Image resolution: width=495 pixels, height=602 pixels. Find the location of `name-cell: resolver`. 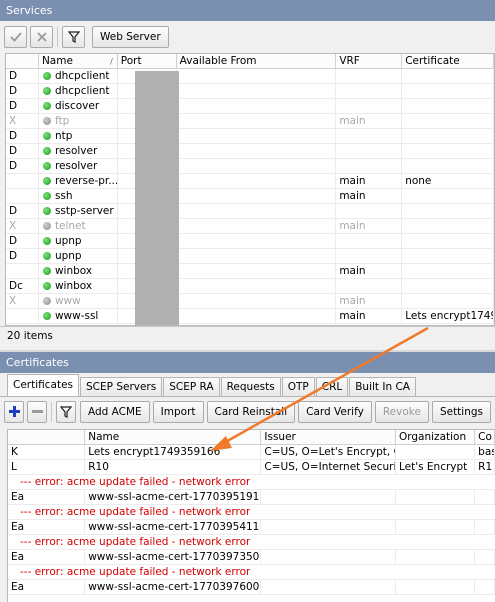

name-cell: resolver is located at coordinates (78, 166).